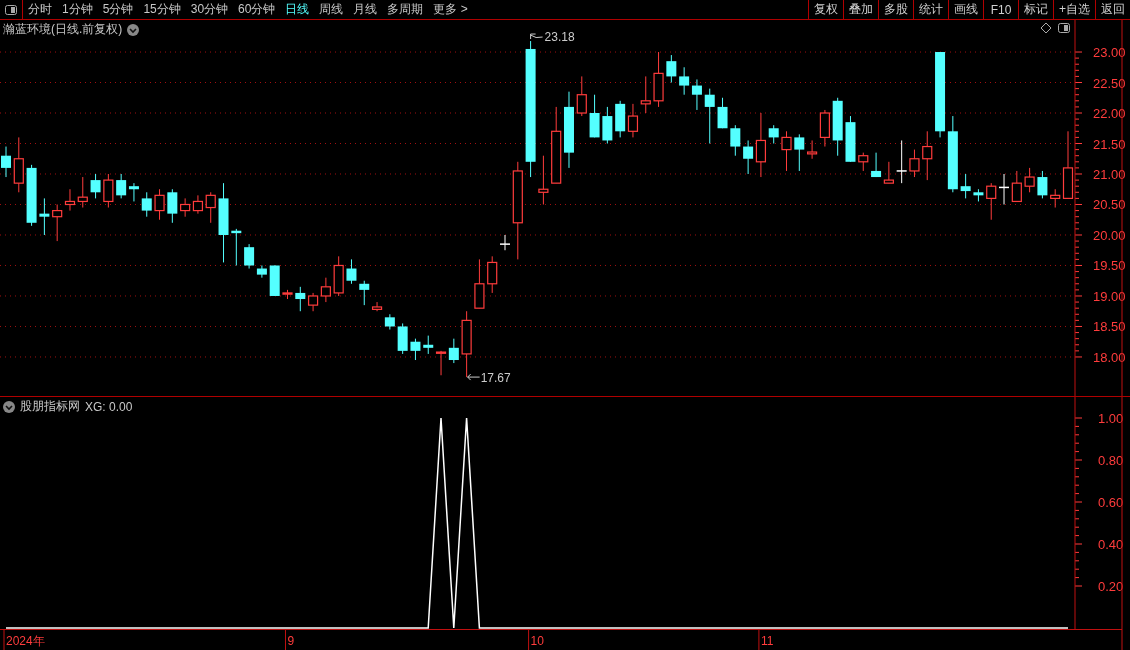 This screenshot has width=1130, height=650. Describe the element at coordinates (495, 378) in the screenshot. I see `low-price-label: 17.67` at that location.